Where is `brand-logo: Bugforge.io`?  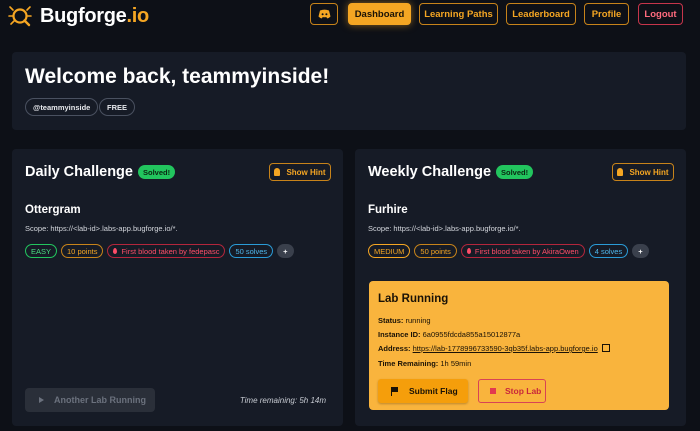 brand-logo: Bugforge.io is located at coordinates (78, 16).